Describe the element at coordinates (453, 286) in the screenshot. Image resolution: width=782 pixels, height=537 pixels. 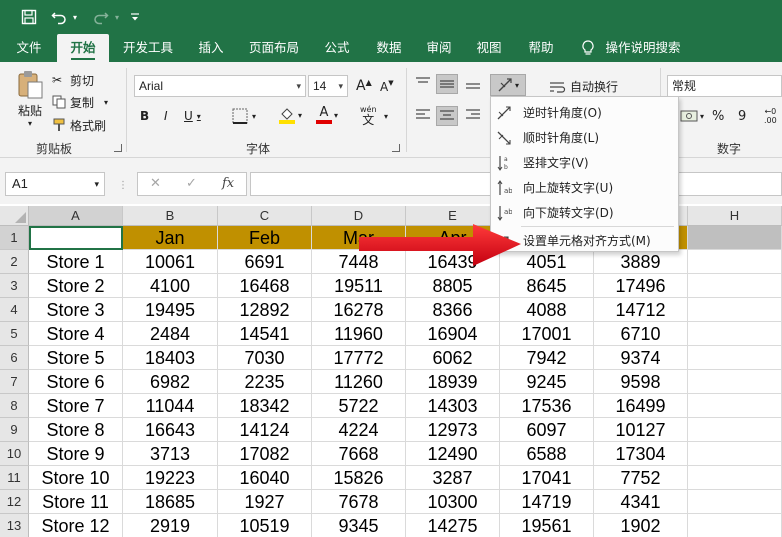
I see `value-cell: 8805` at that location.